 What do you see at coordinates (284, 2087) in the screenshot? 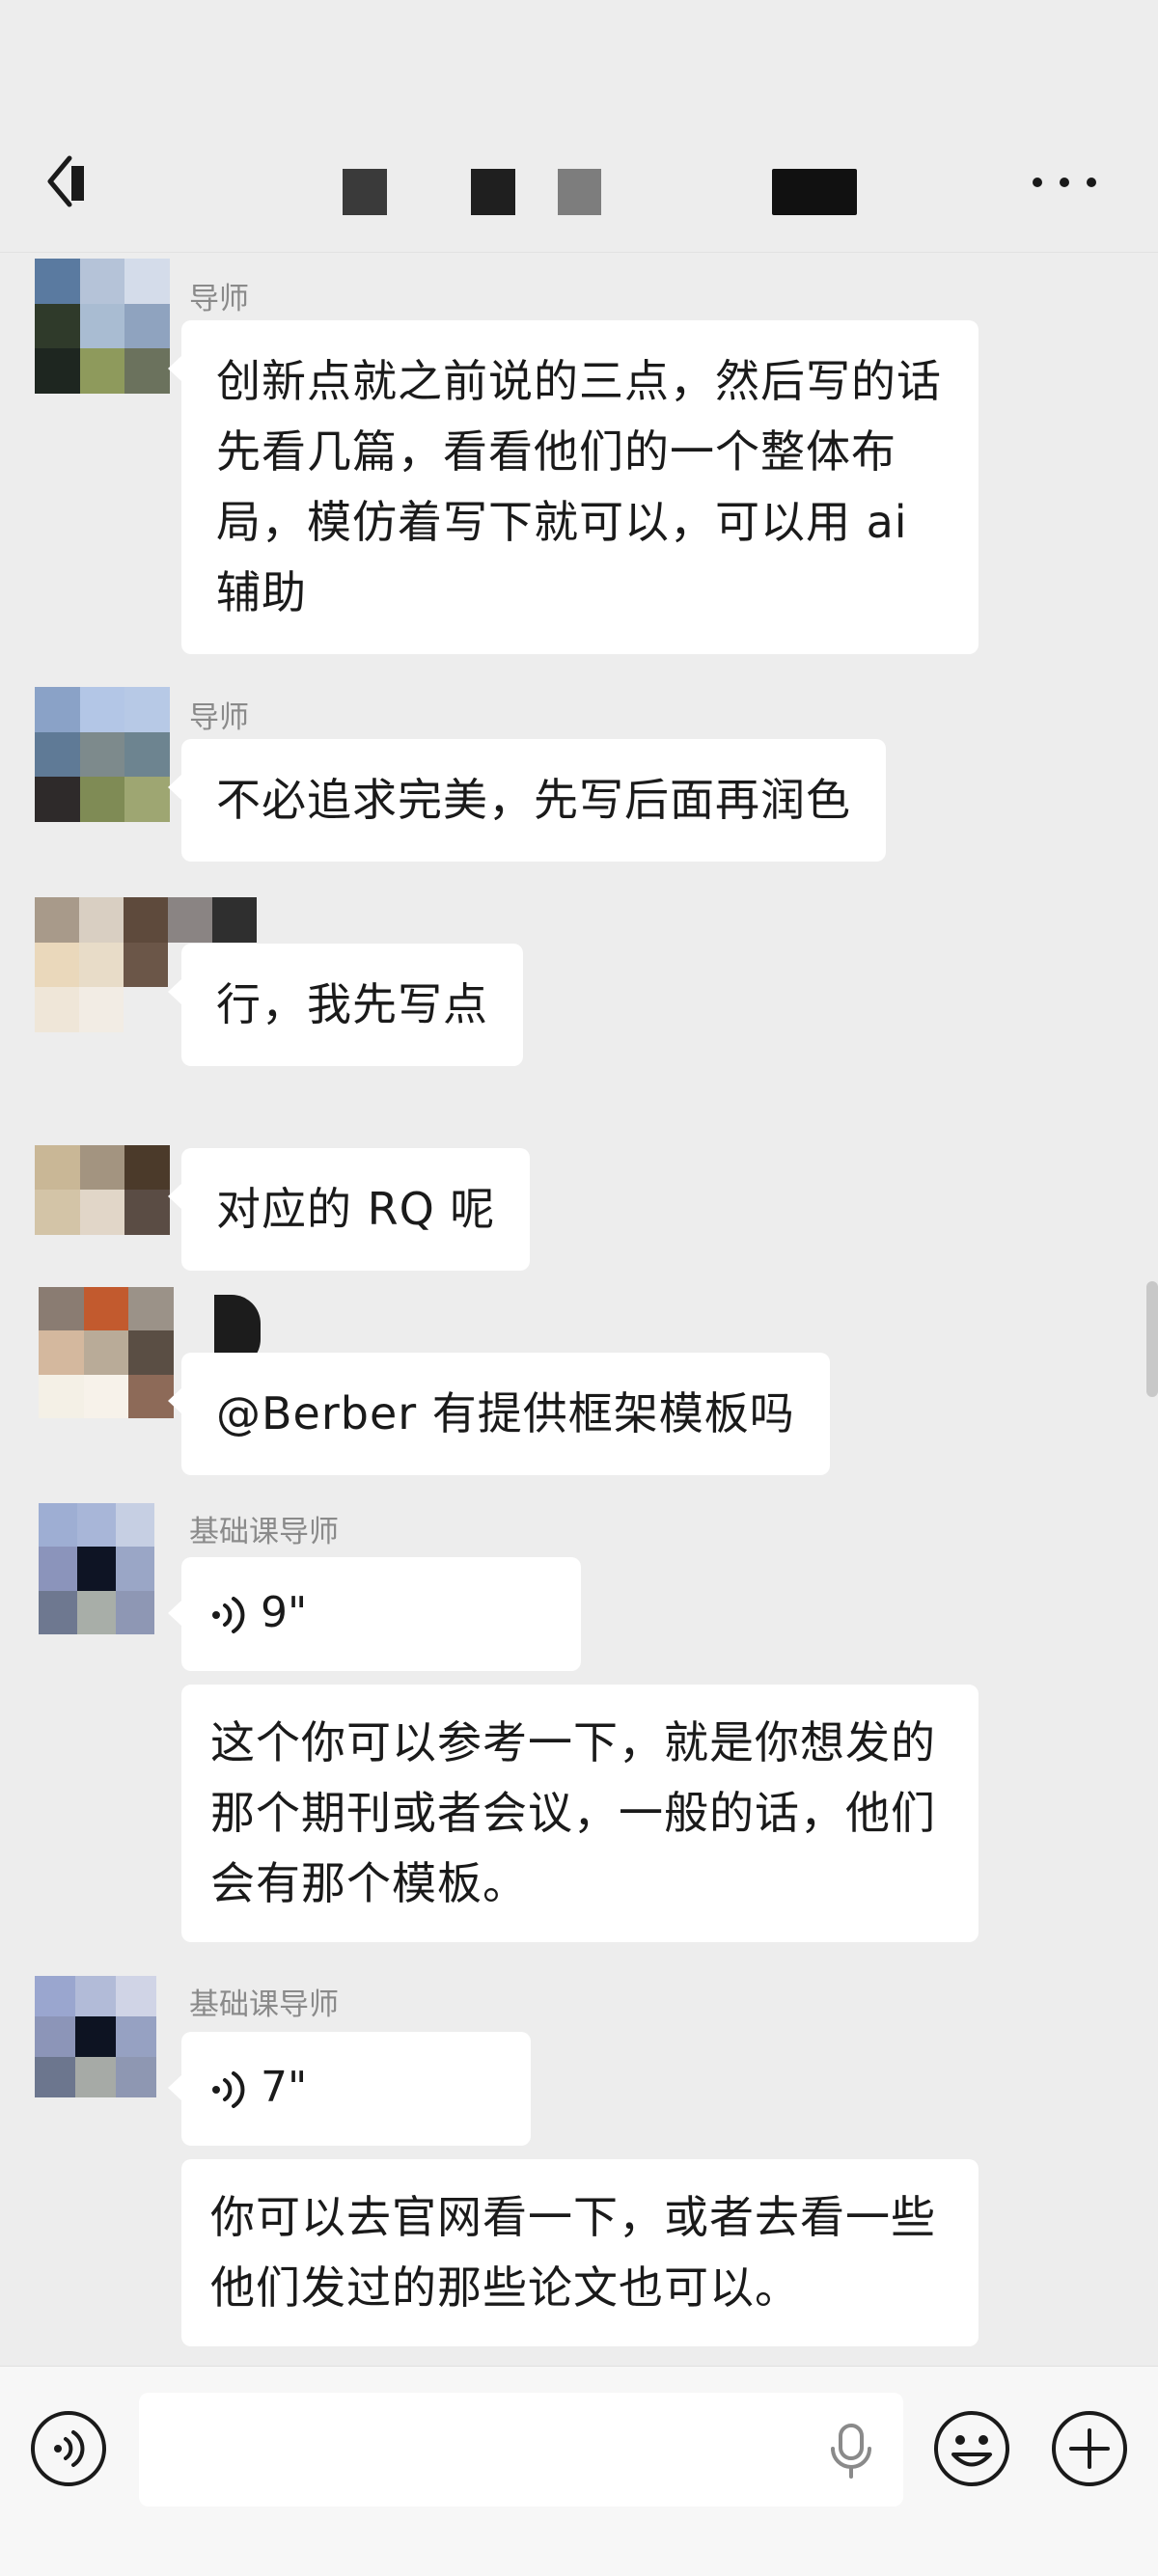
I see `voice-duration: 7"` at bounding box center [284, 2087].